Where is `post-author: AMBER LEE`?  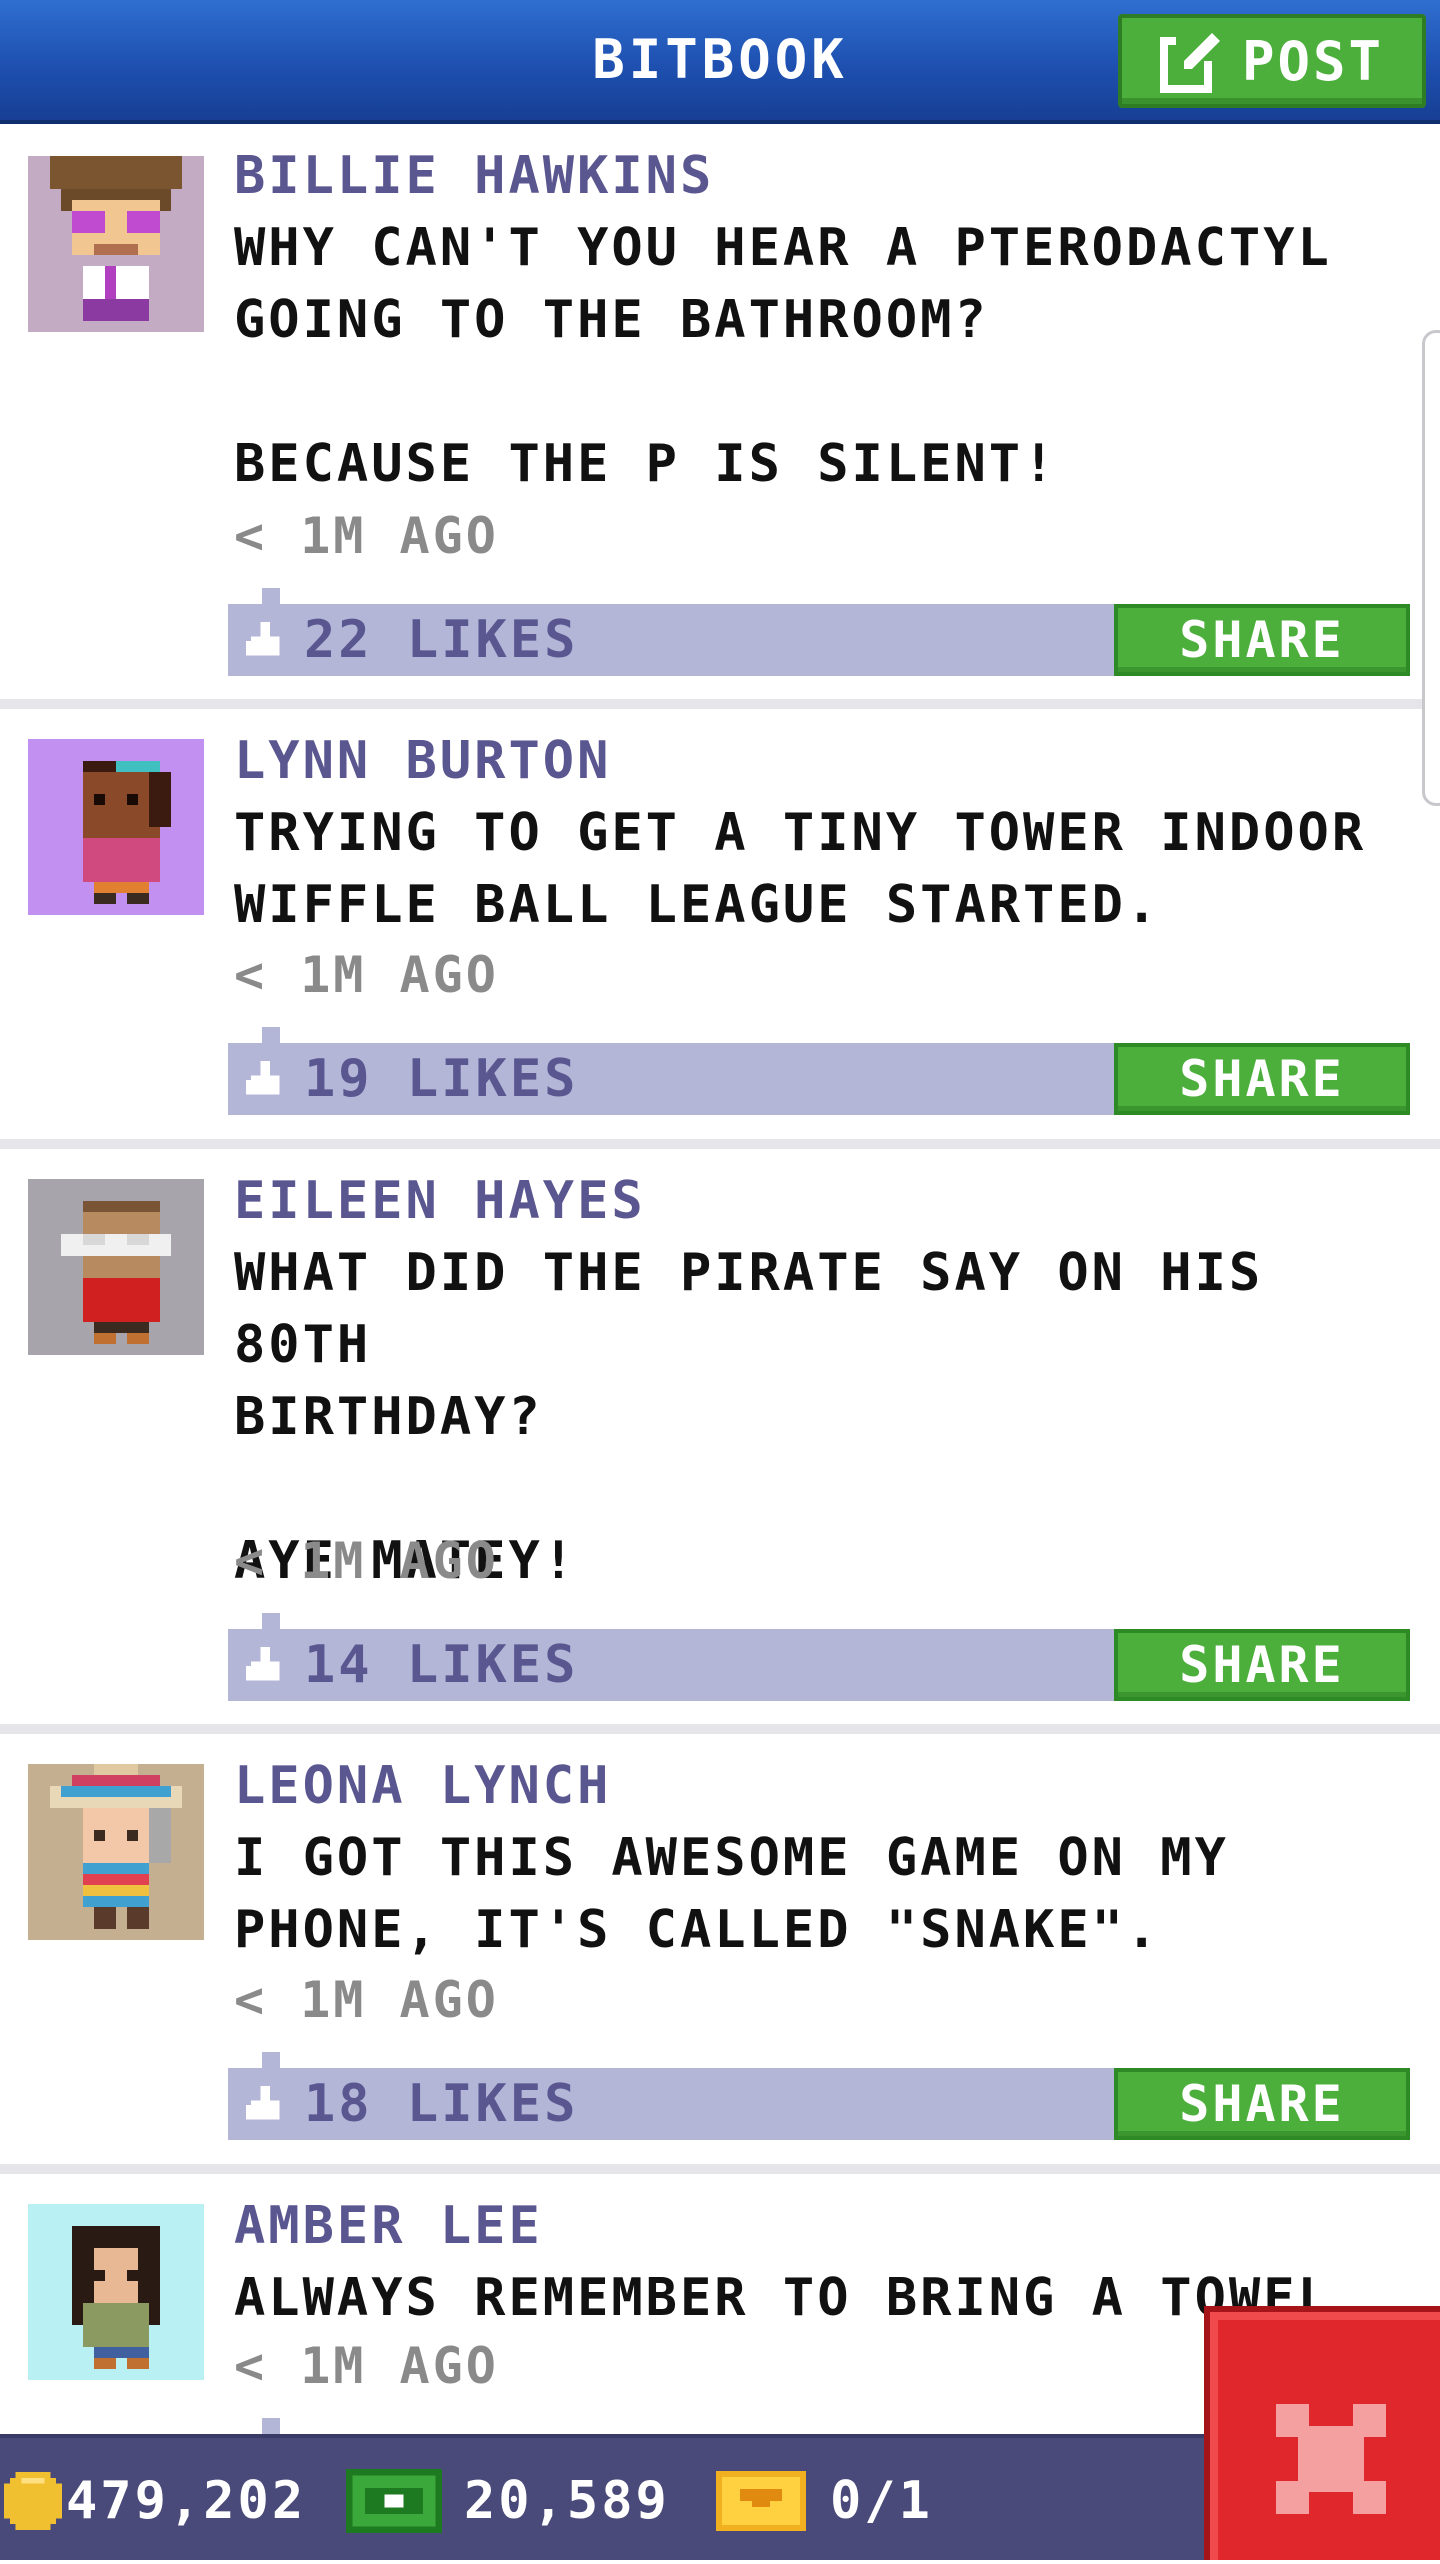 post-author: AMBER LEE is located at coordinates (388, 2226).